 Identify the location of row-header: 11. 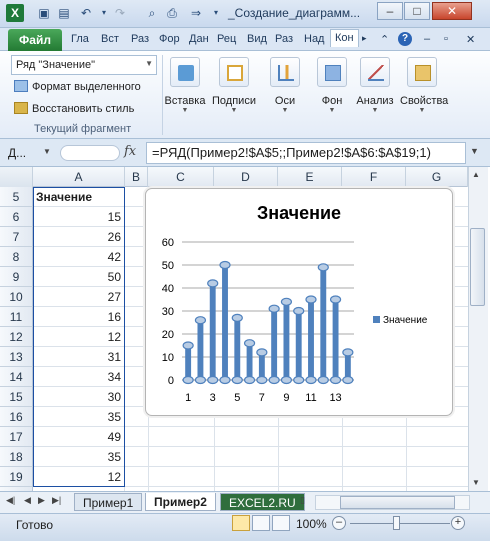
(16, 317).